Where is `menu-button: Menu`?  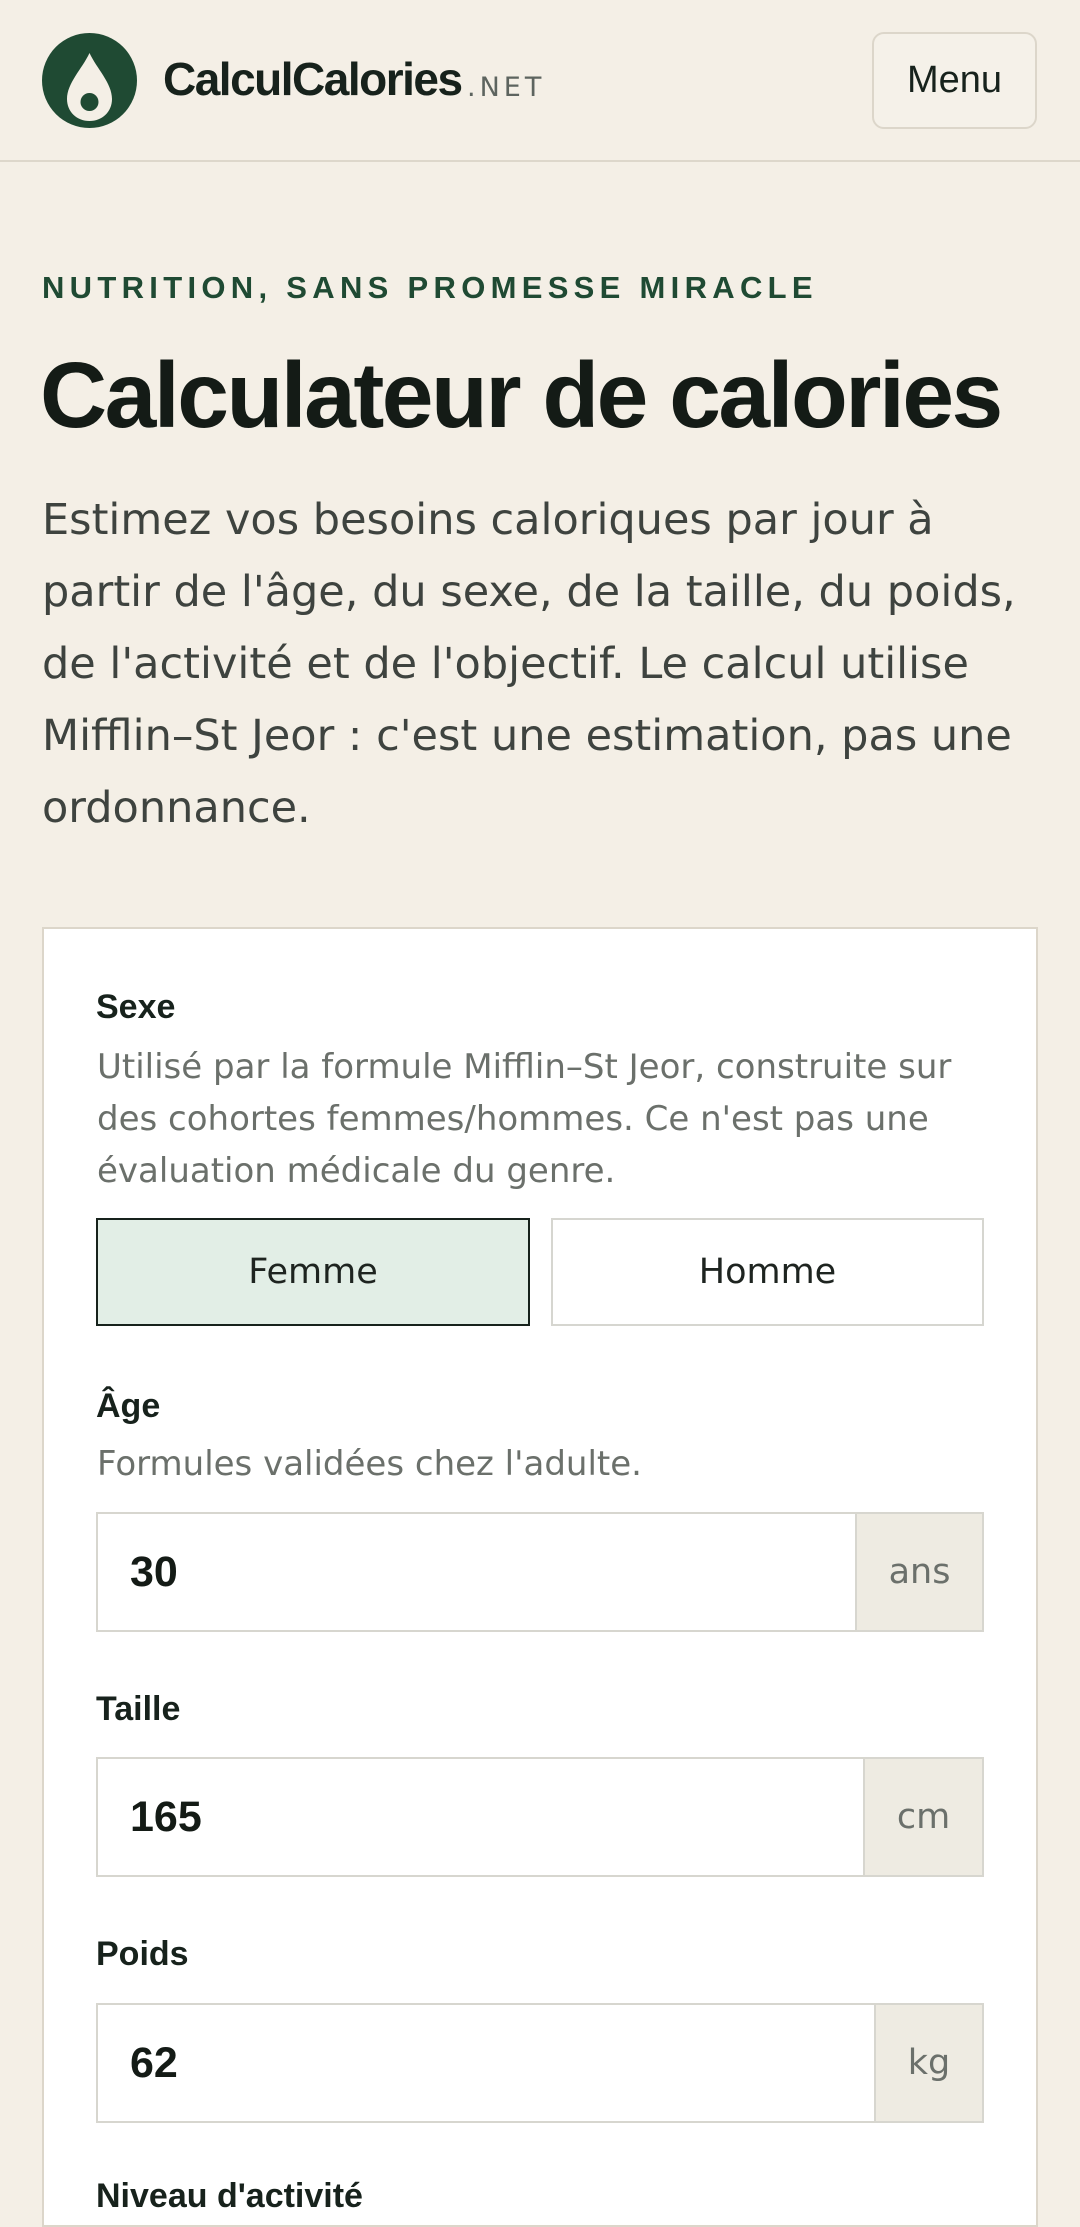 menu-button: Menu is located at coordinates (954, 80).